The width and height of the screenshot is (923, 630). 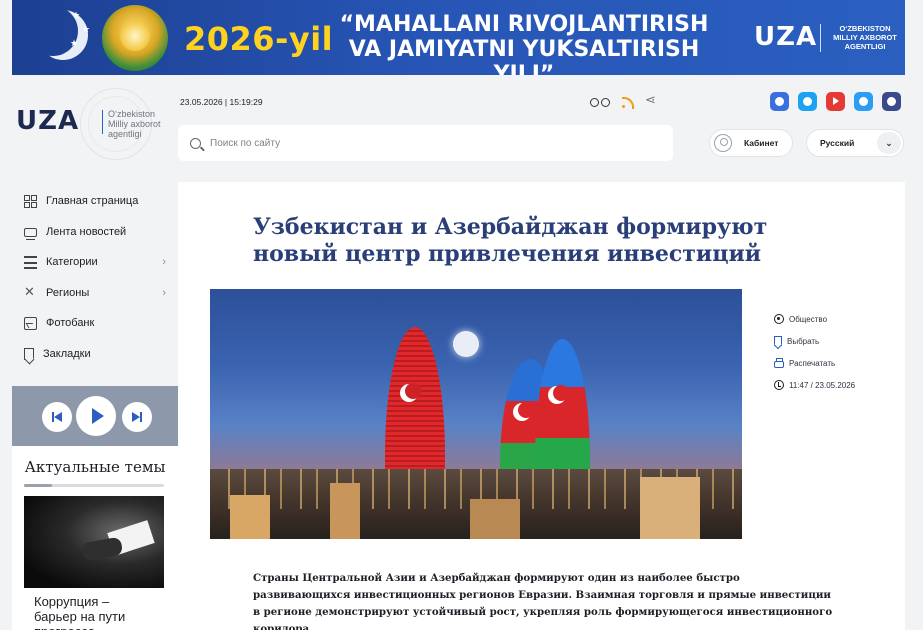 I want to click on sidebar-item-label: Лента новостей, so click(x=86, y=231).